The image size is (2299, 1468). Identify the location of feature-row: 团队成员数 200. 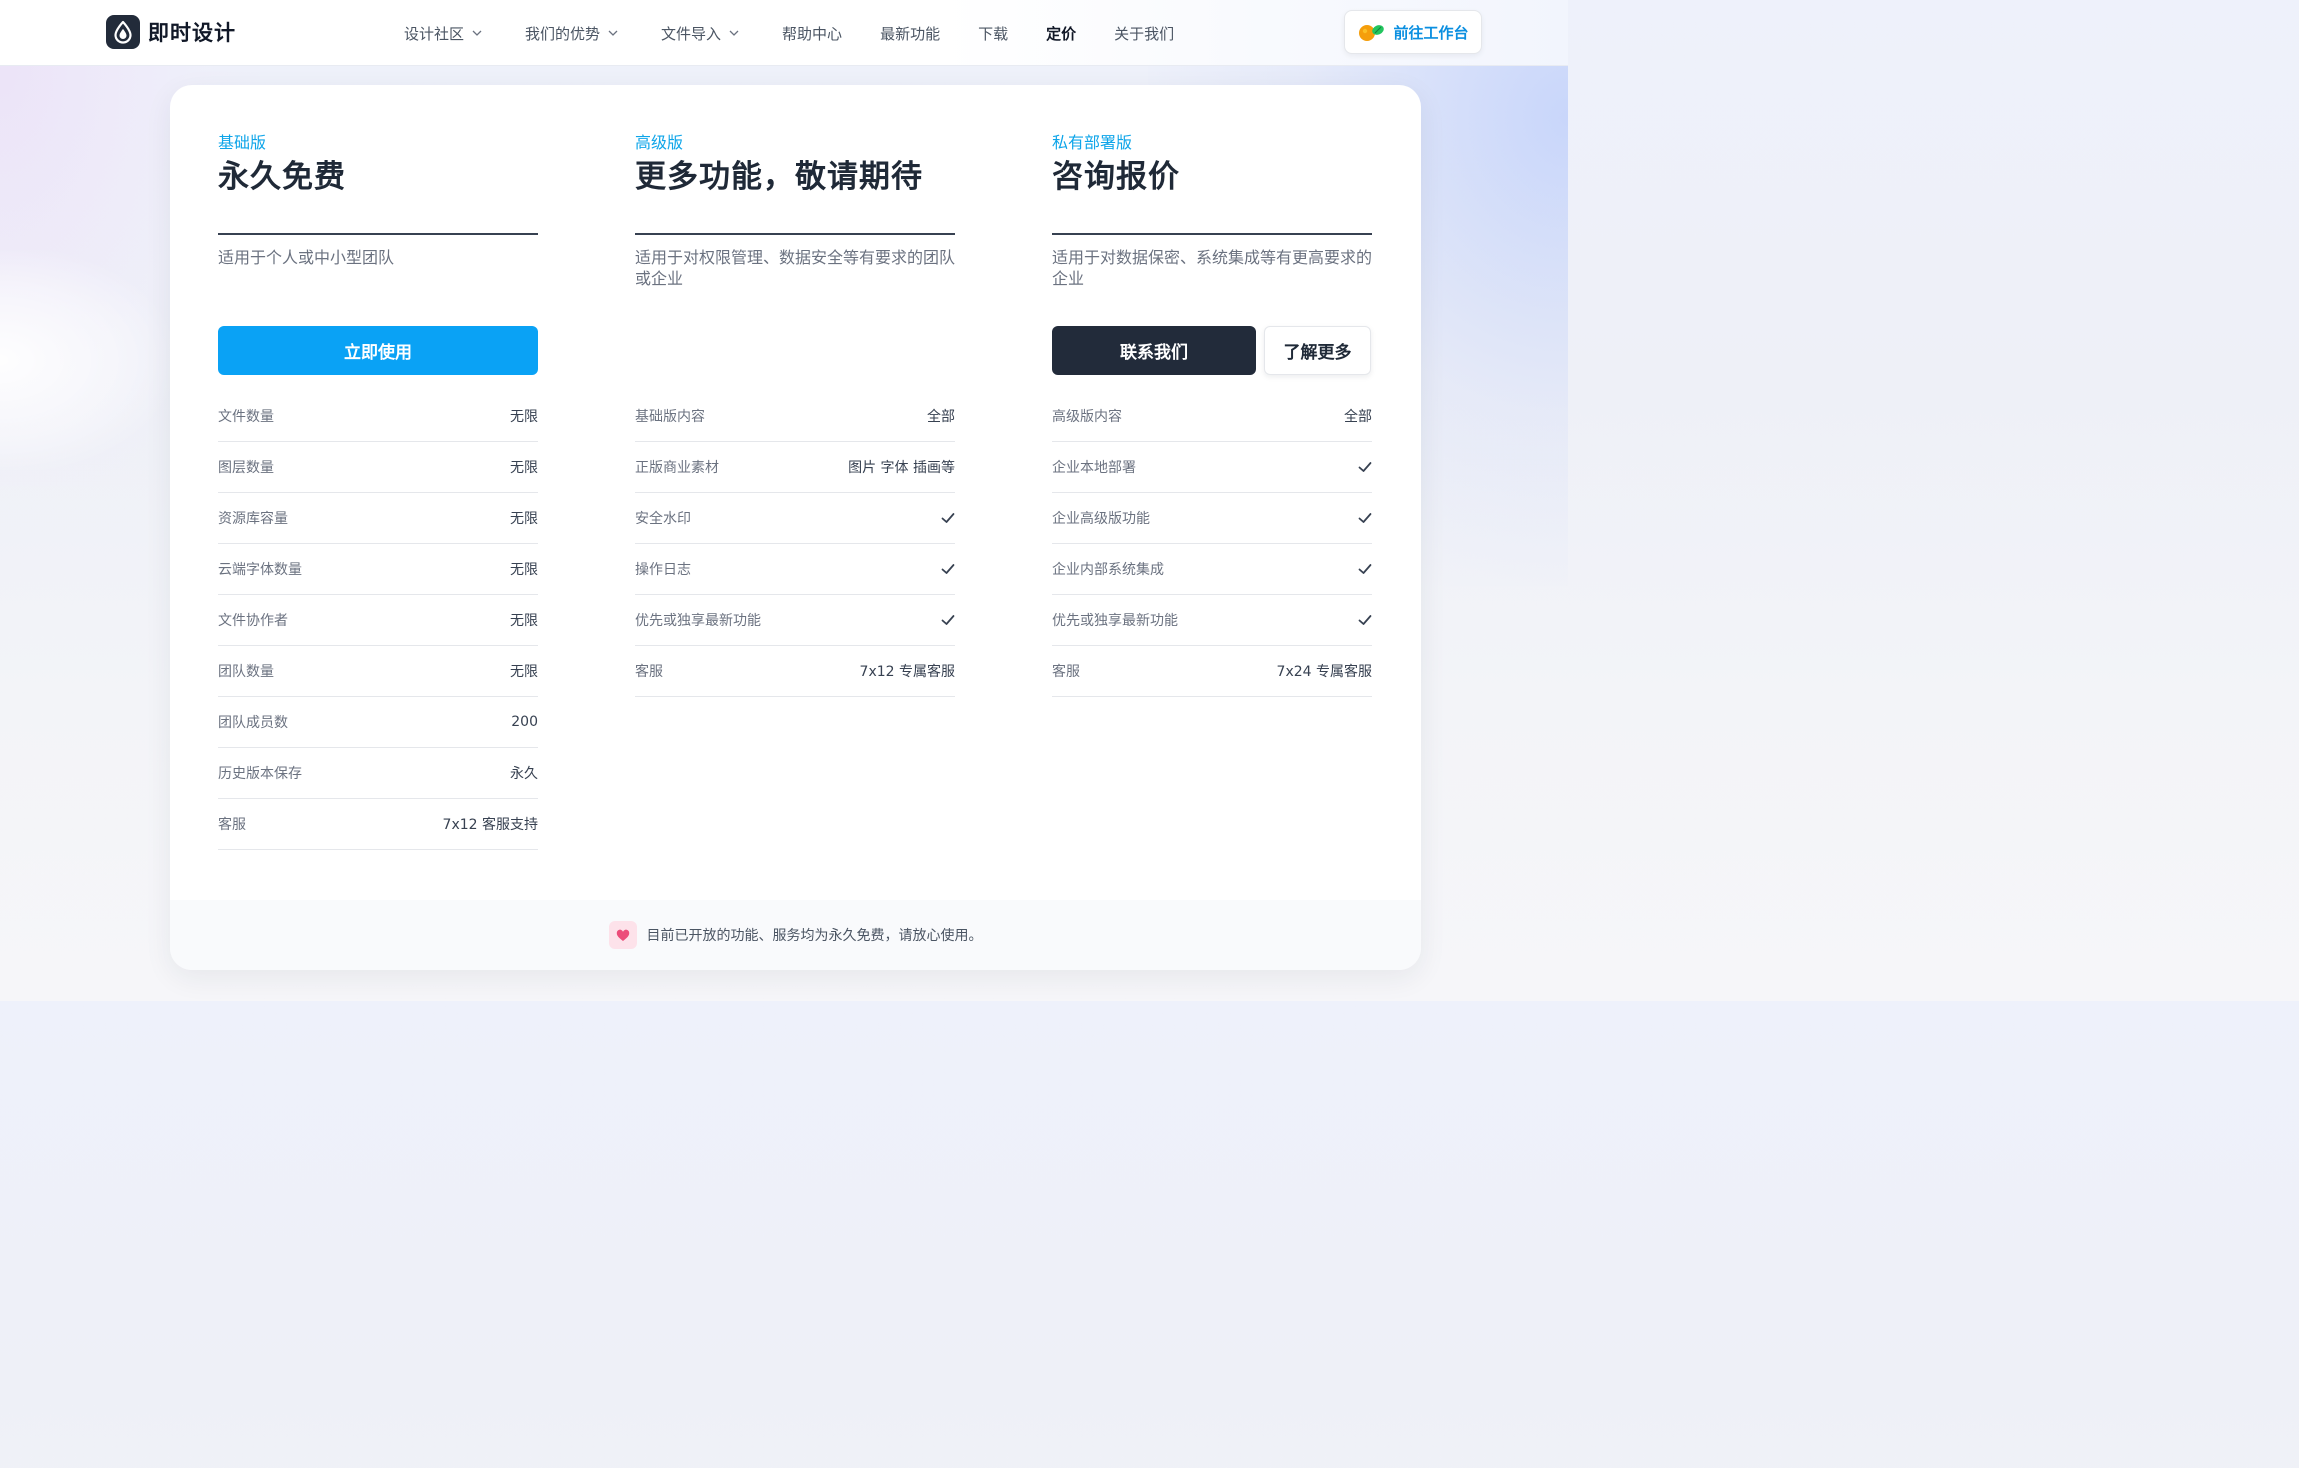
(378, 722).